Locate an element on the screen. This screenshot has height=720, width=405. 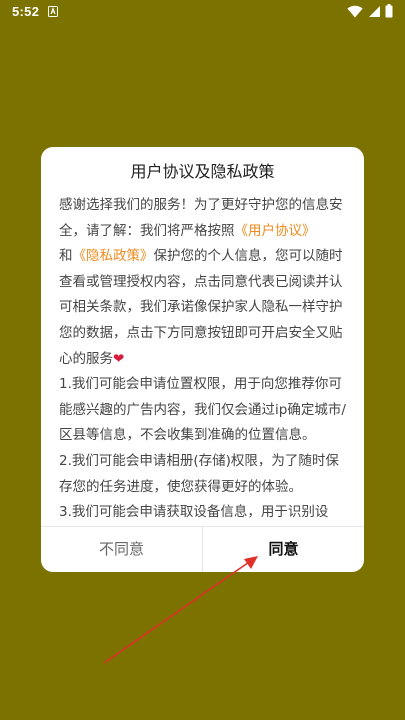
battery-icon is located at coordinates (389, 11).